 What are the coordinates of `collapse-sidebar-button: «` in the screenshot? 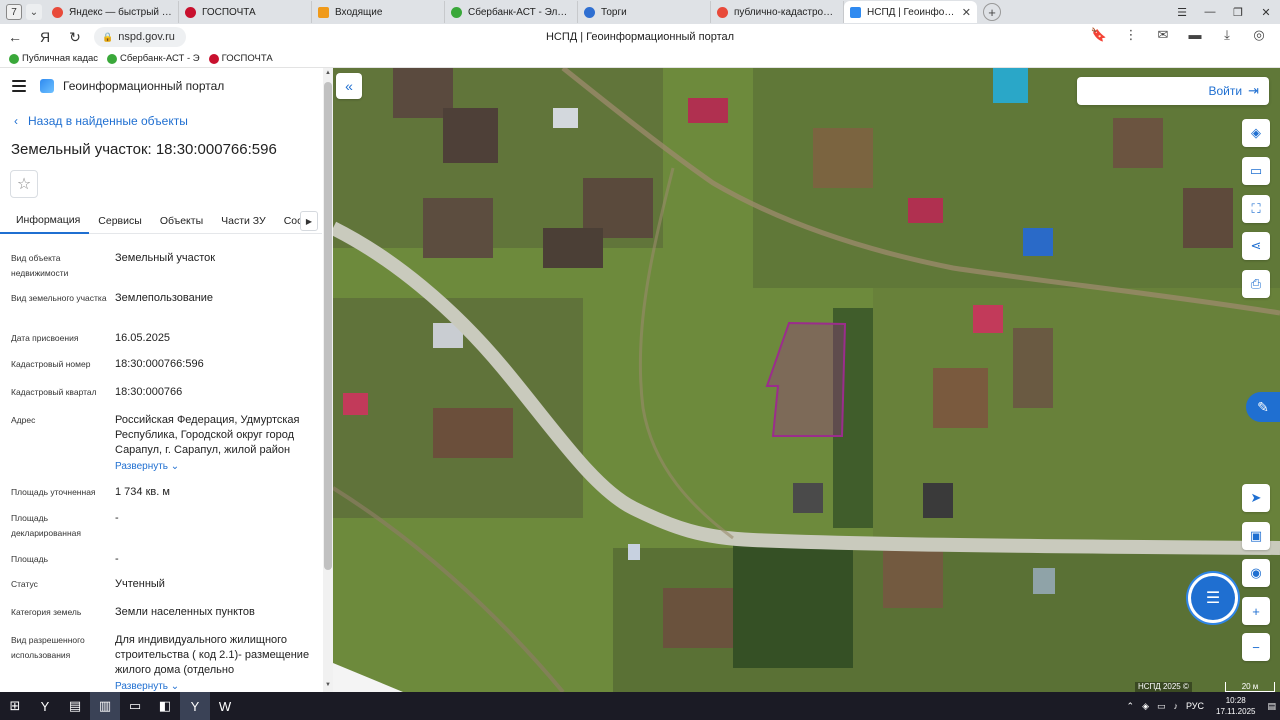 It's located at (349, 86).